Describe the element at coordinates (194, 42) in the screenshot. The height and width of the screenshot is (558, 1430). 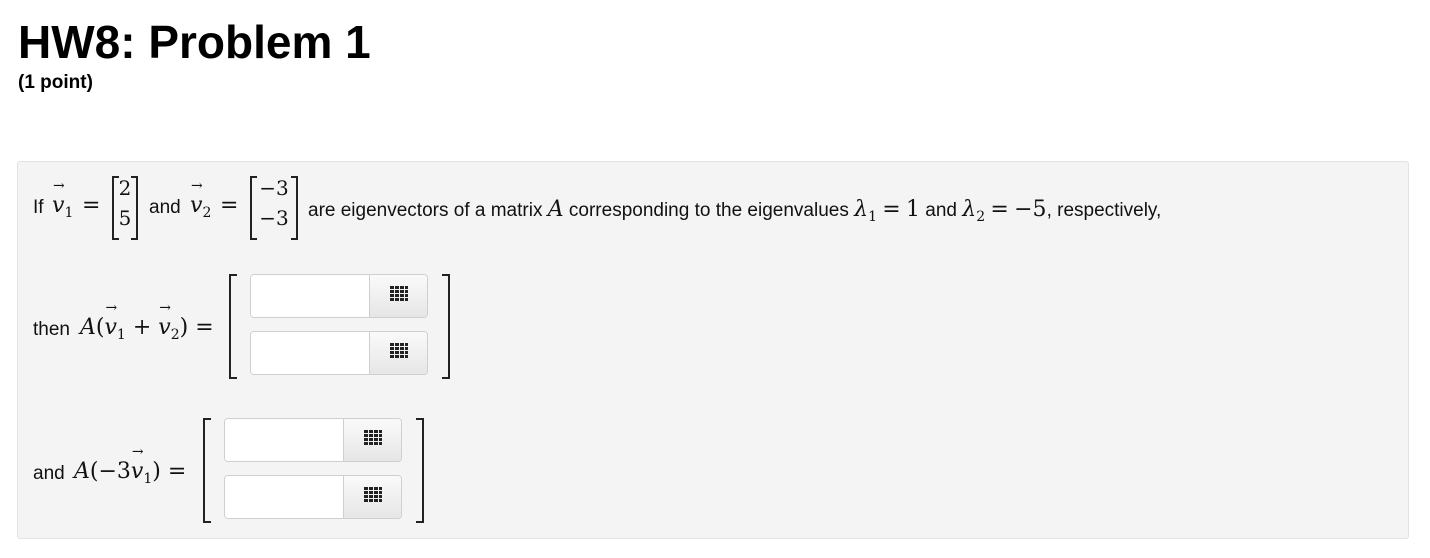
I see `page-title: HW8: Problem 1` at that location.